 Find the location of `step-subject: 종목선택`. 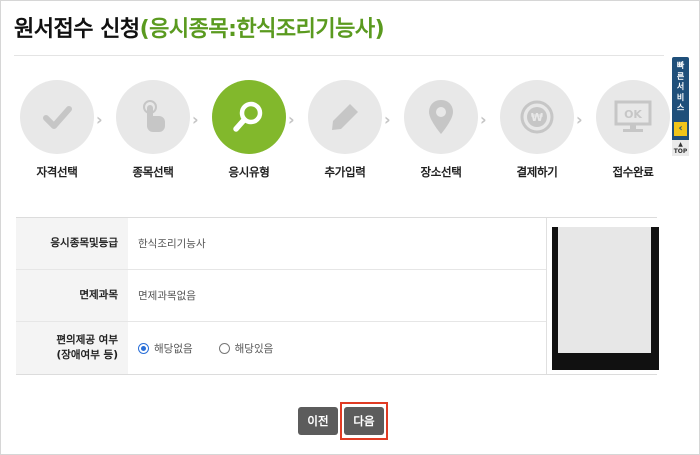

step-subject: 종목선택 is located at coordinates (153, 130).